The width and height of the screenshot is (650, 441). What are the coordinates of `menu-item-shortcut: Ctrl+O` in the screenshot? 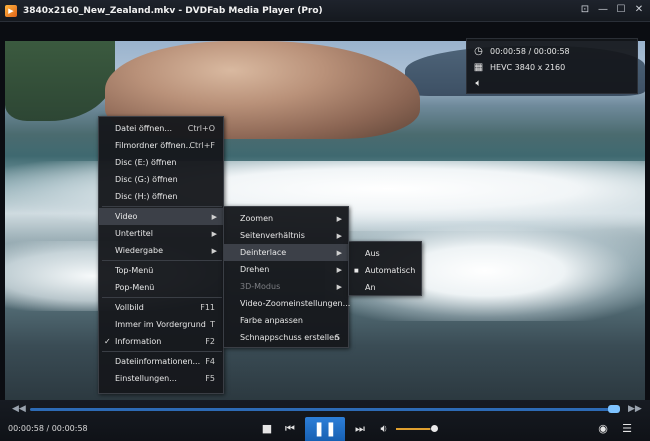 It's located at (201, 128).